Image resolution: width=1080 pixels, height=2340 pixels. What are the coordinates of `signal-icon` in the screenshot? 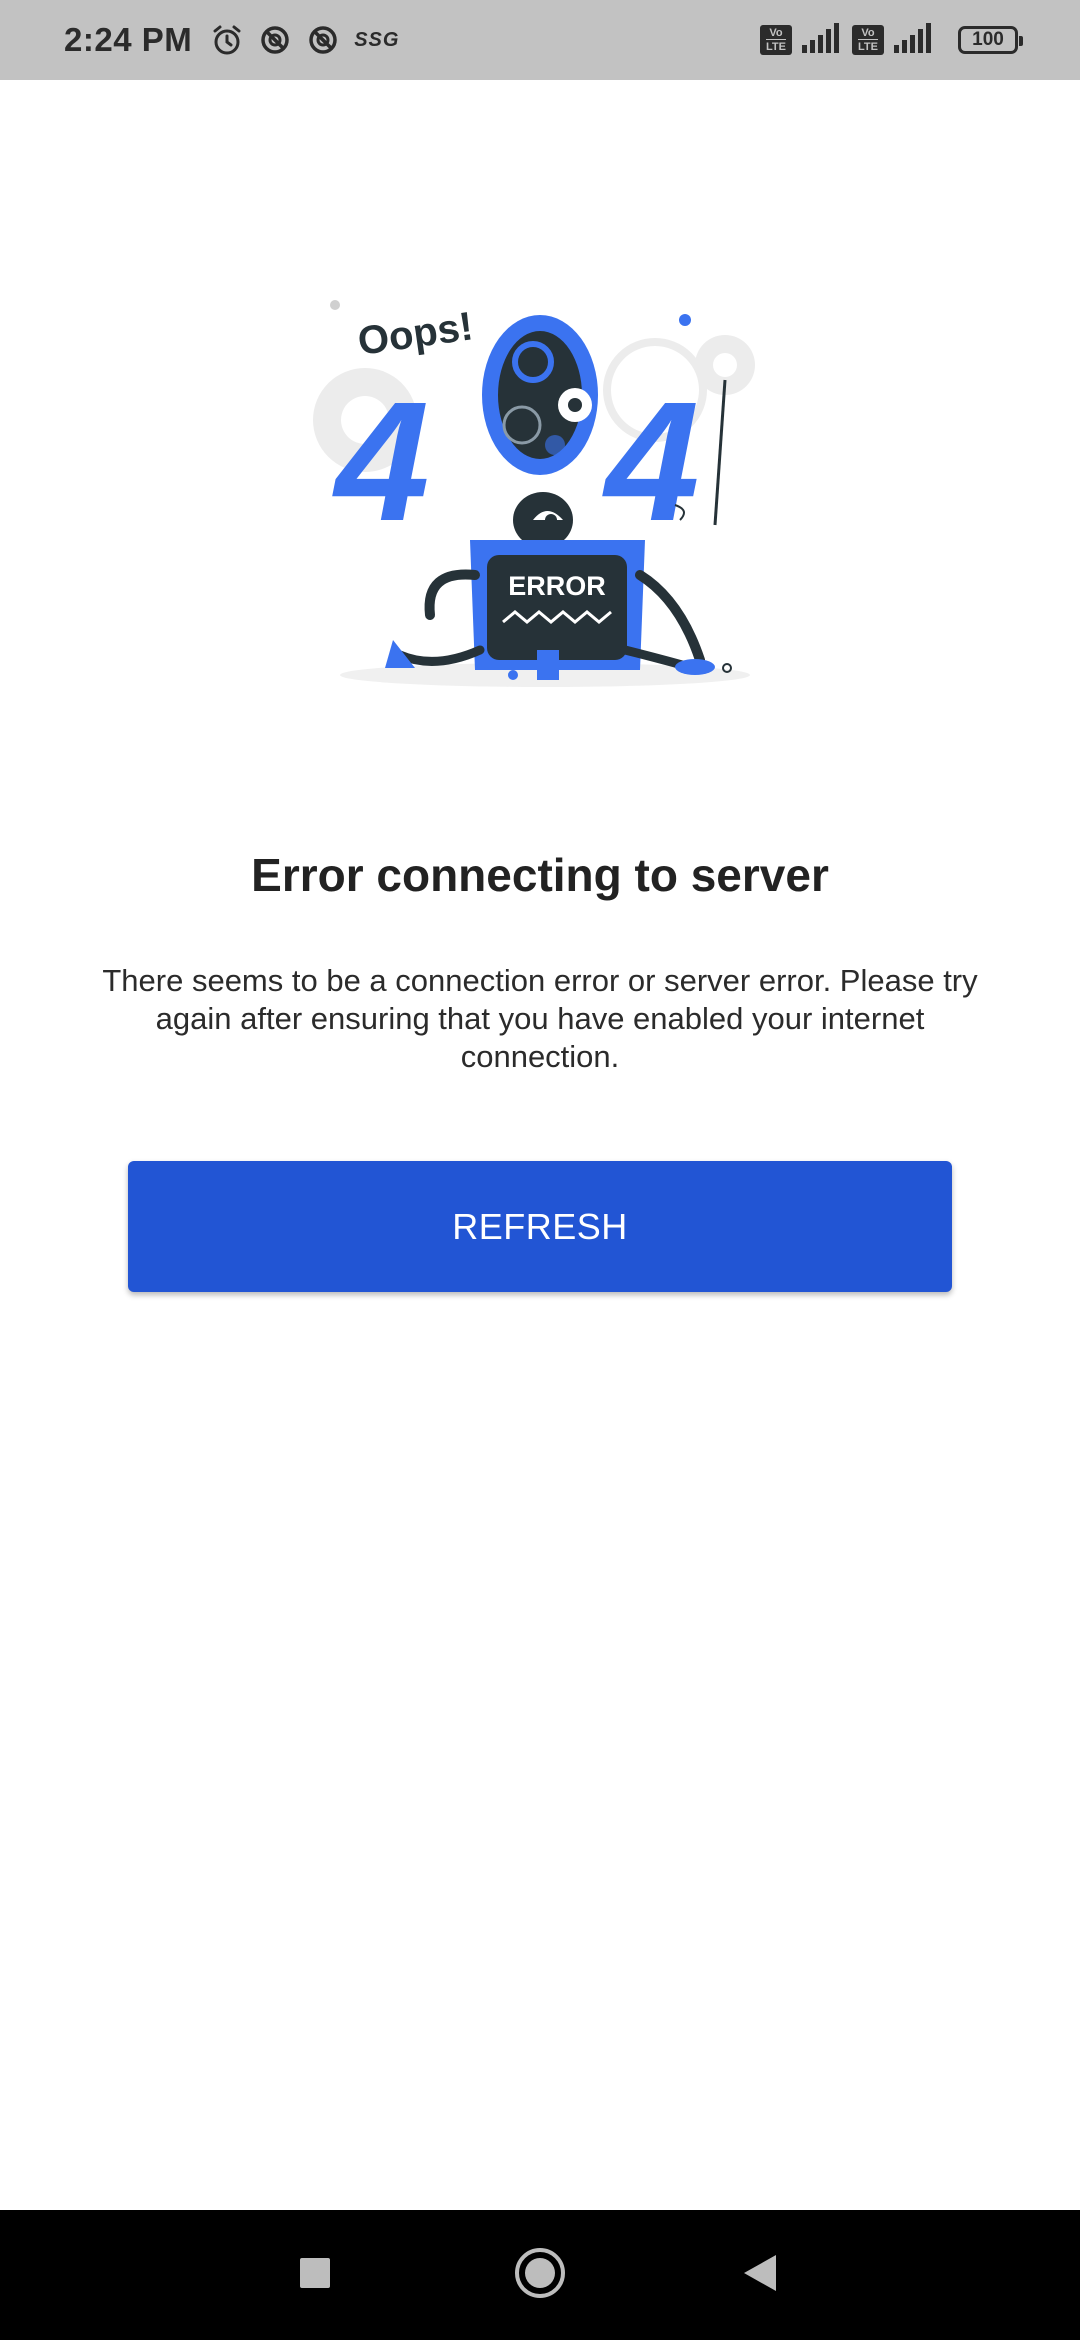 It's located at (822, 40).